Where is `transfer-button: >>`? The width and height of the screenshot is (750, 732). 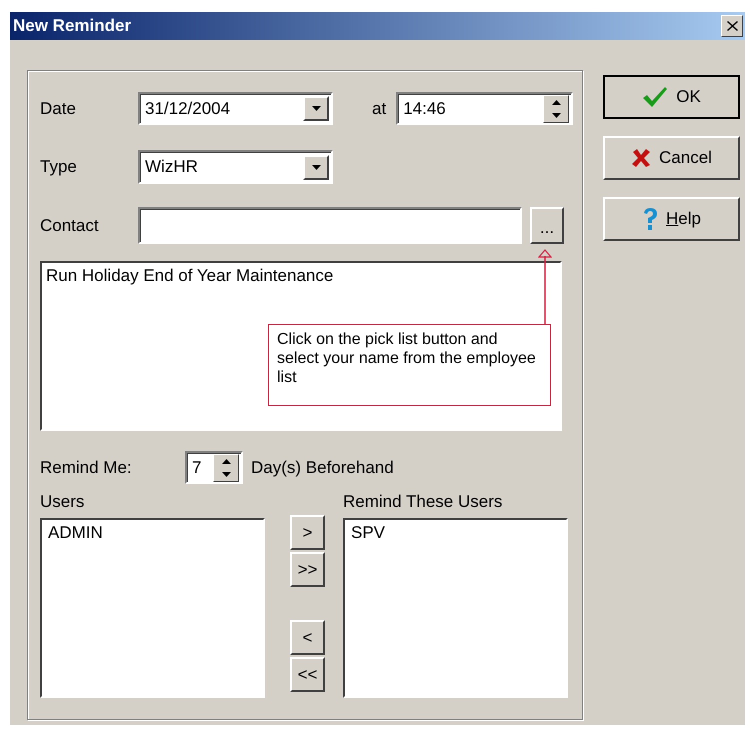 transfer-button: >> is located at coordinates (307, 569).